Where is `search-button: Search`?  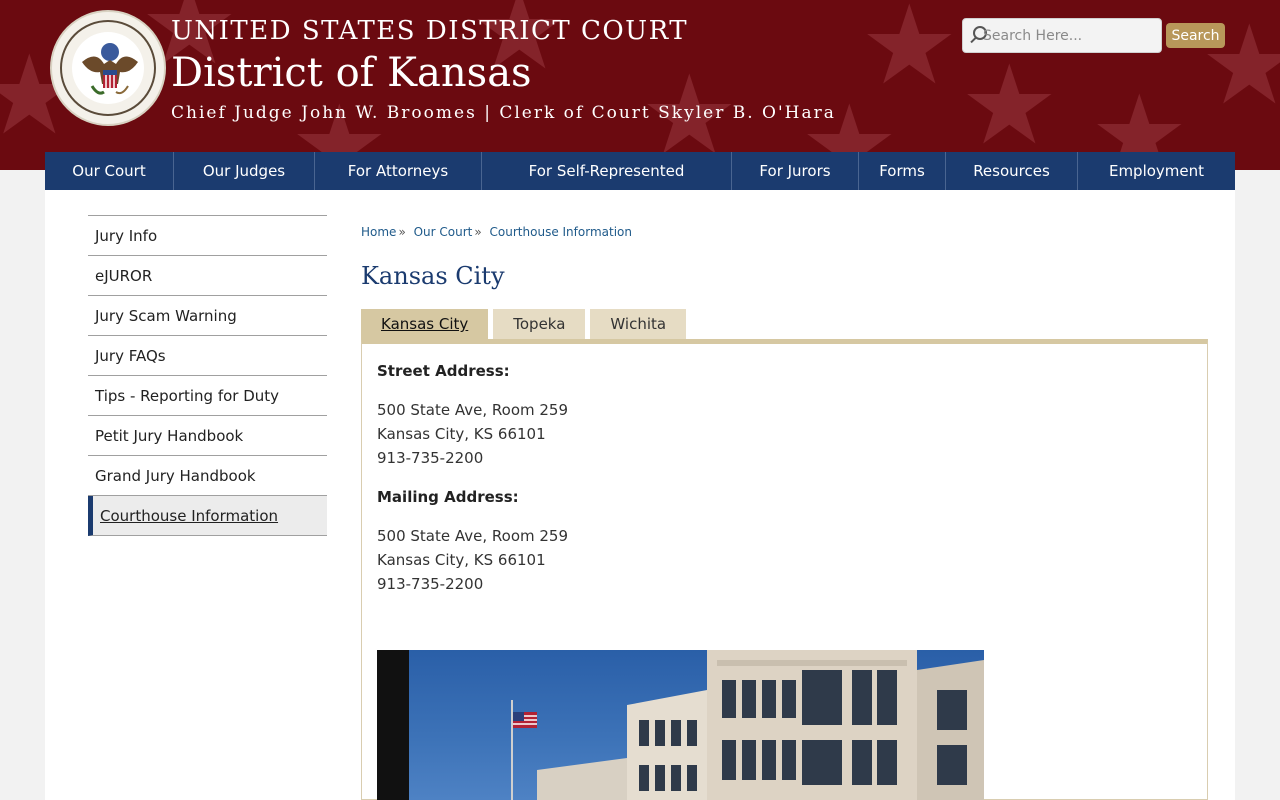 search-button: Search is located at coordinates (1195, 35).